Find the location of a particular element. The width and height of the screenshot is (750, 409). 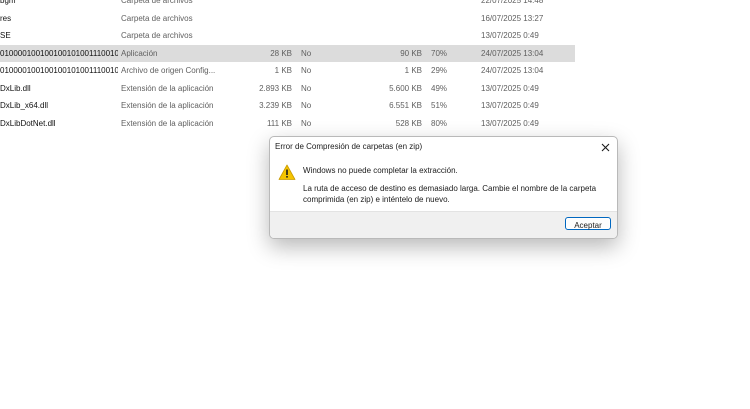

file-size: 2.893 KB is located at coordinates (275, 88).